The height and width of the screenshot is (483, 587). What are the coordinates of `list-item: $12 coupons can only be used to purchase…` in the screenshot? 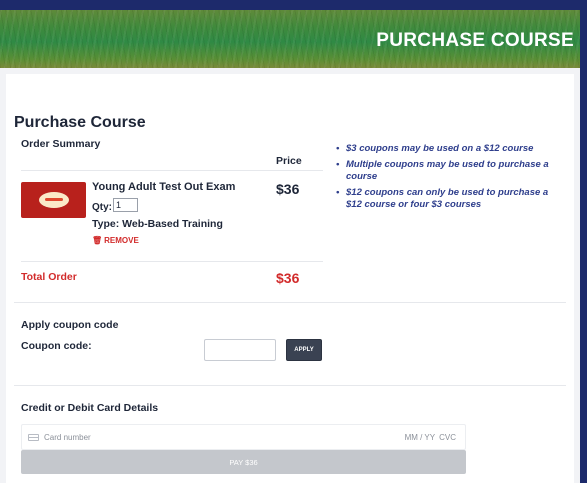 It's located at (451, 199).